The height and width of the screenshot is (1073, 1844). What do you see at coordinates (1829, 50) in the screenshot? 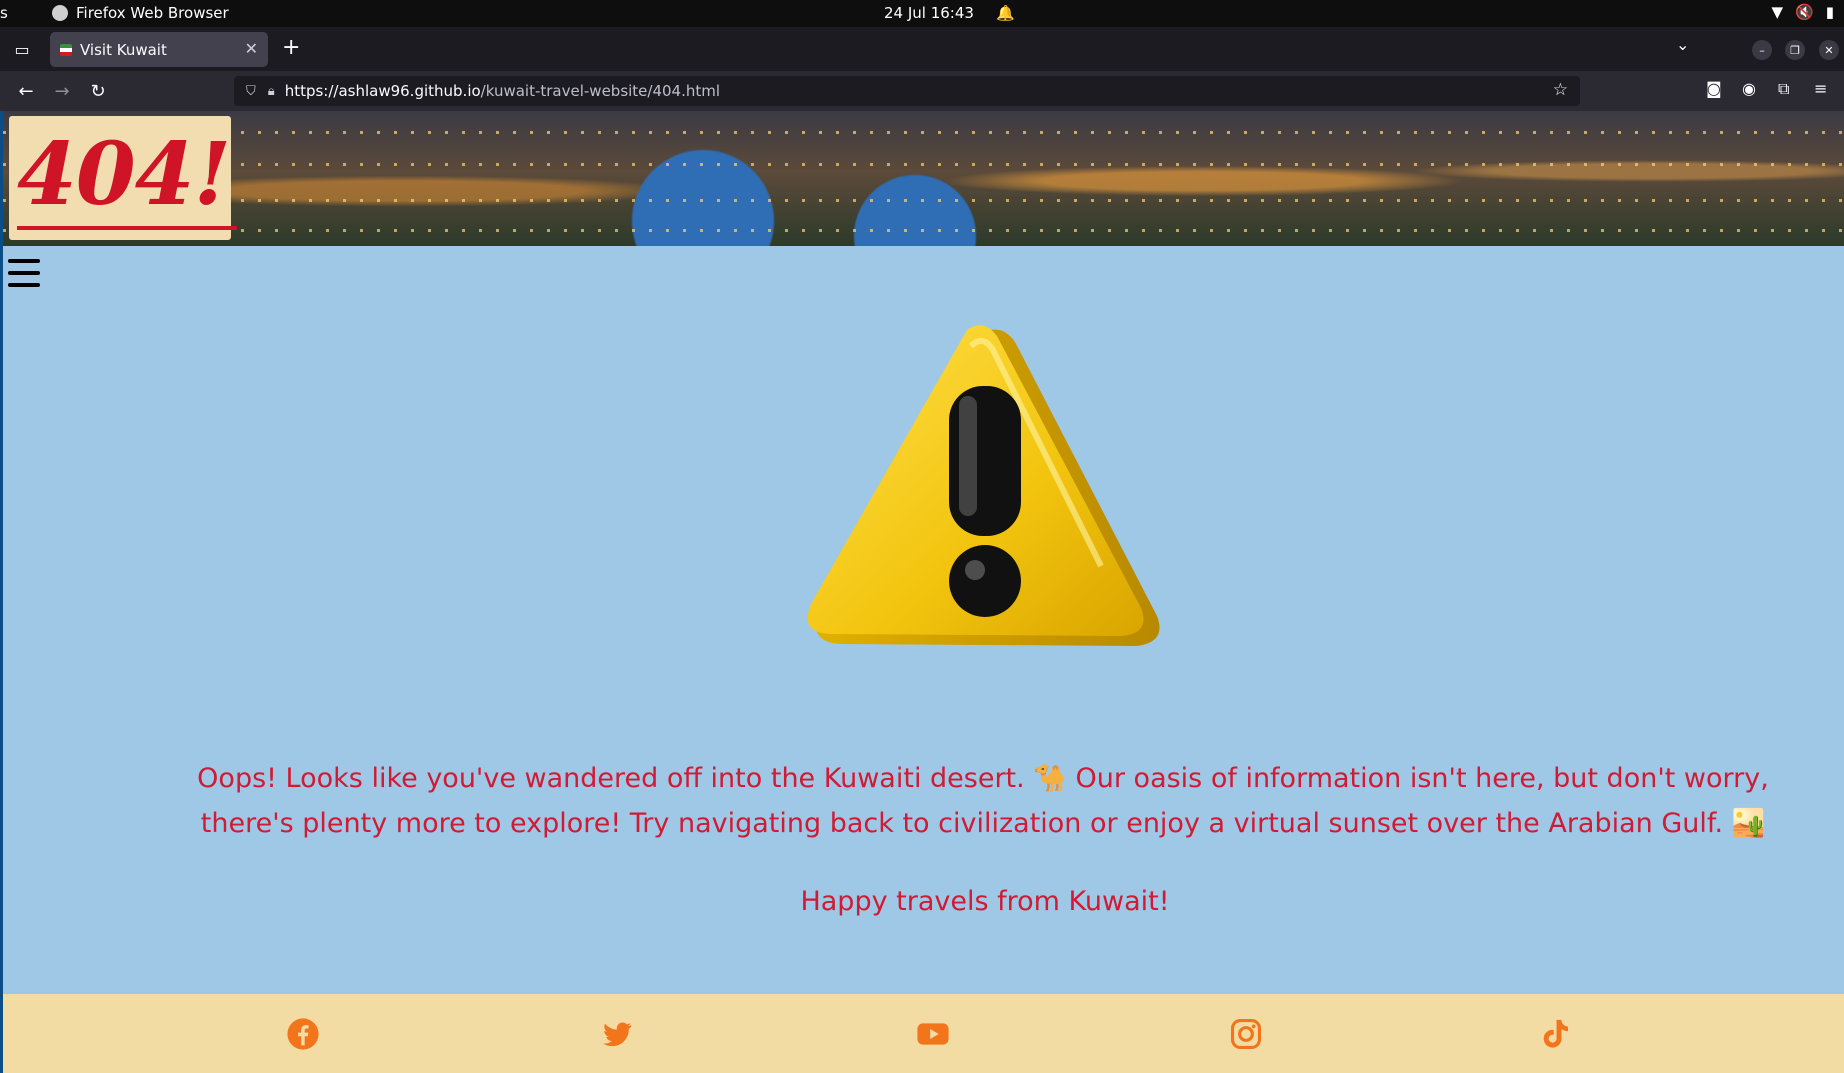
I see `close-window-icon: ✕` at bounding box center [1829, 50].